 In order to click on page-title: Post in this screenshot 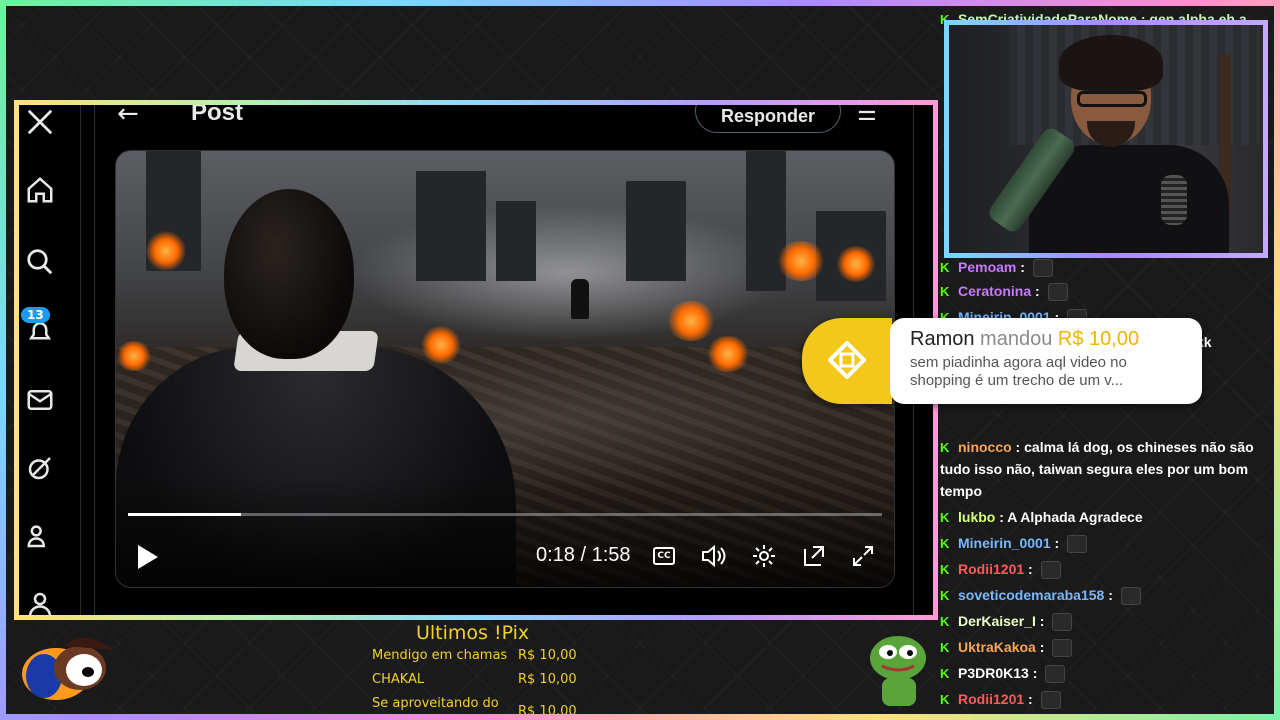, I will do `click(217, 113)`.